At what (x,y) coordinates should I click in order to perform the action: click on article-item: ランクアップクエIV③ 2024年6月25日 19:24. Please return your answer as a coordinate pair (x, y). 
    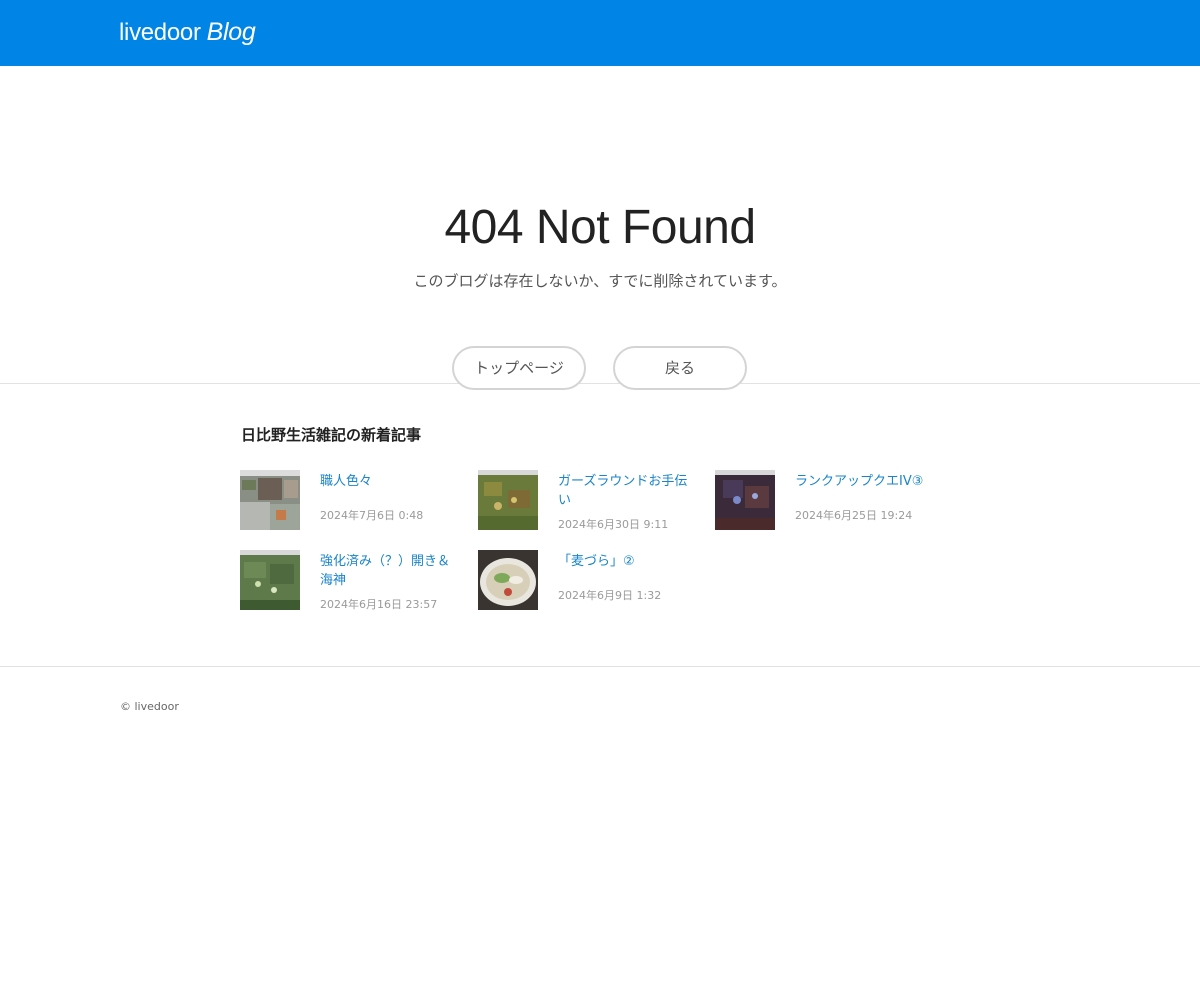
    Looking at the image, I should click on (825, 500).